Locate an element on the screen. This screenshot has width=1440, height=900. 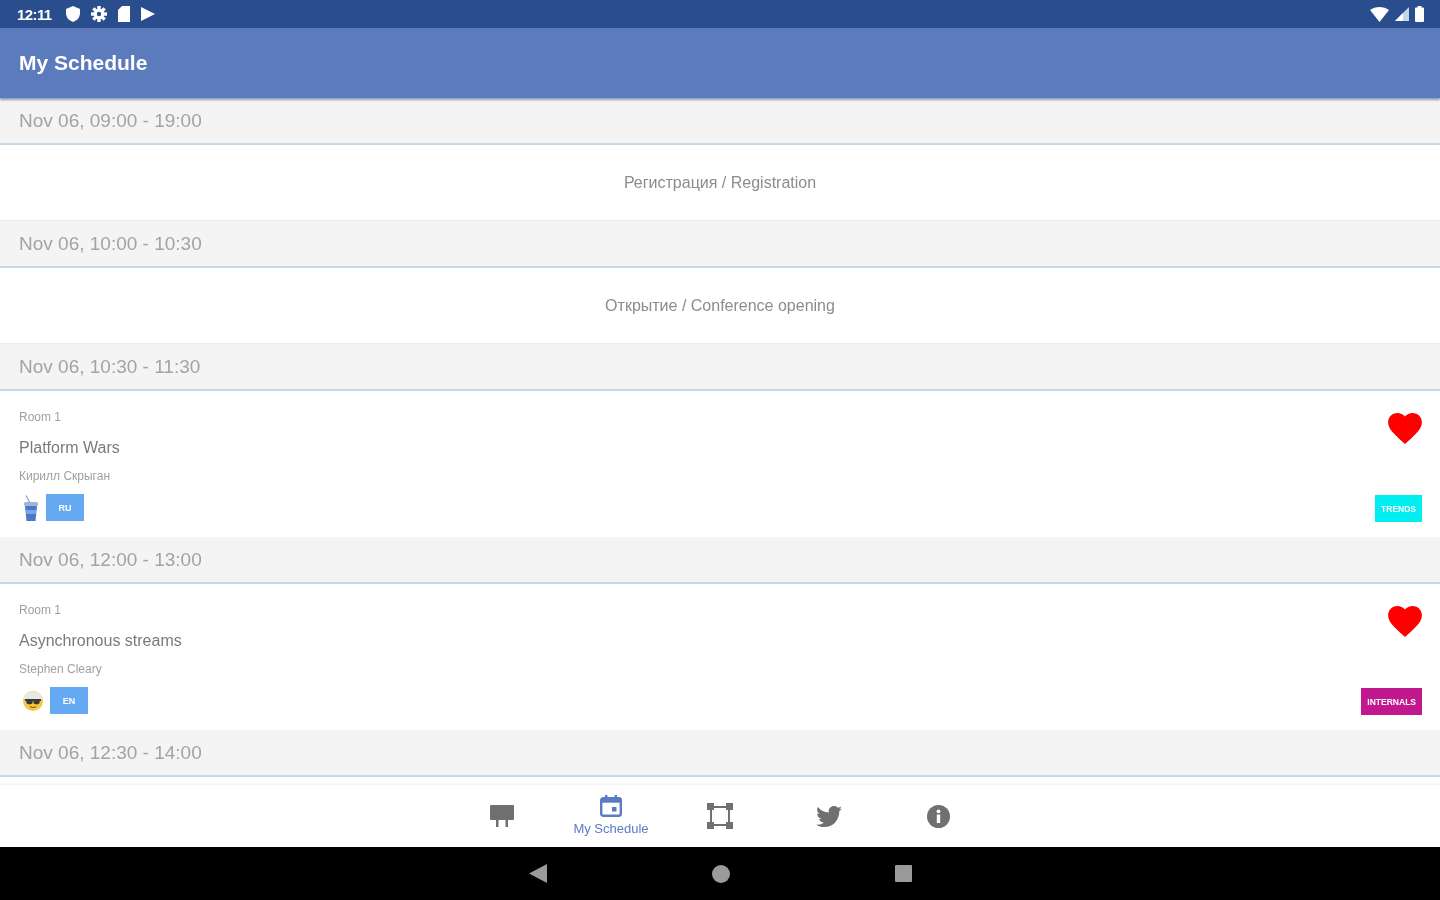
talk-title: Platform Wars is located at coordinates (69, 448).